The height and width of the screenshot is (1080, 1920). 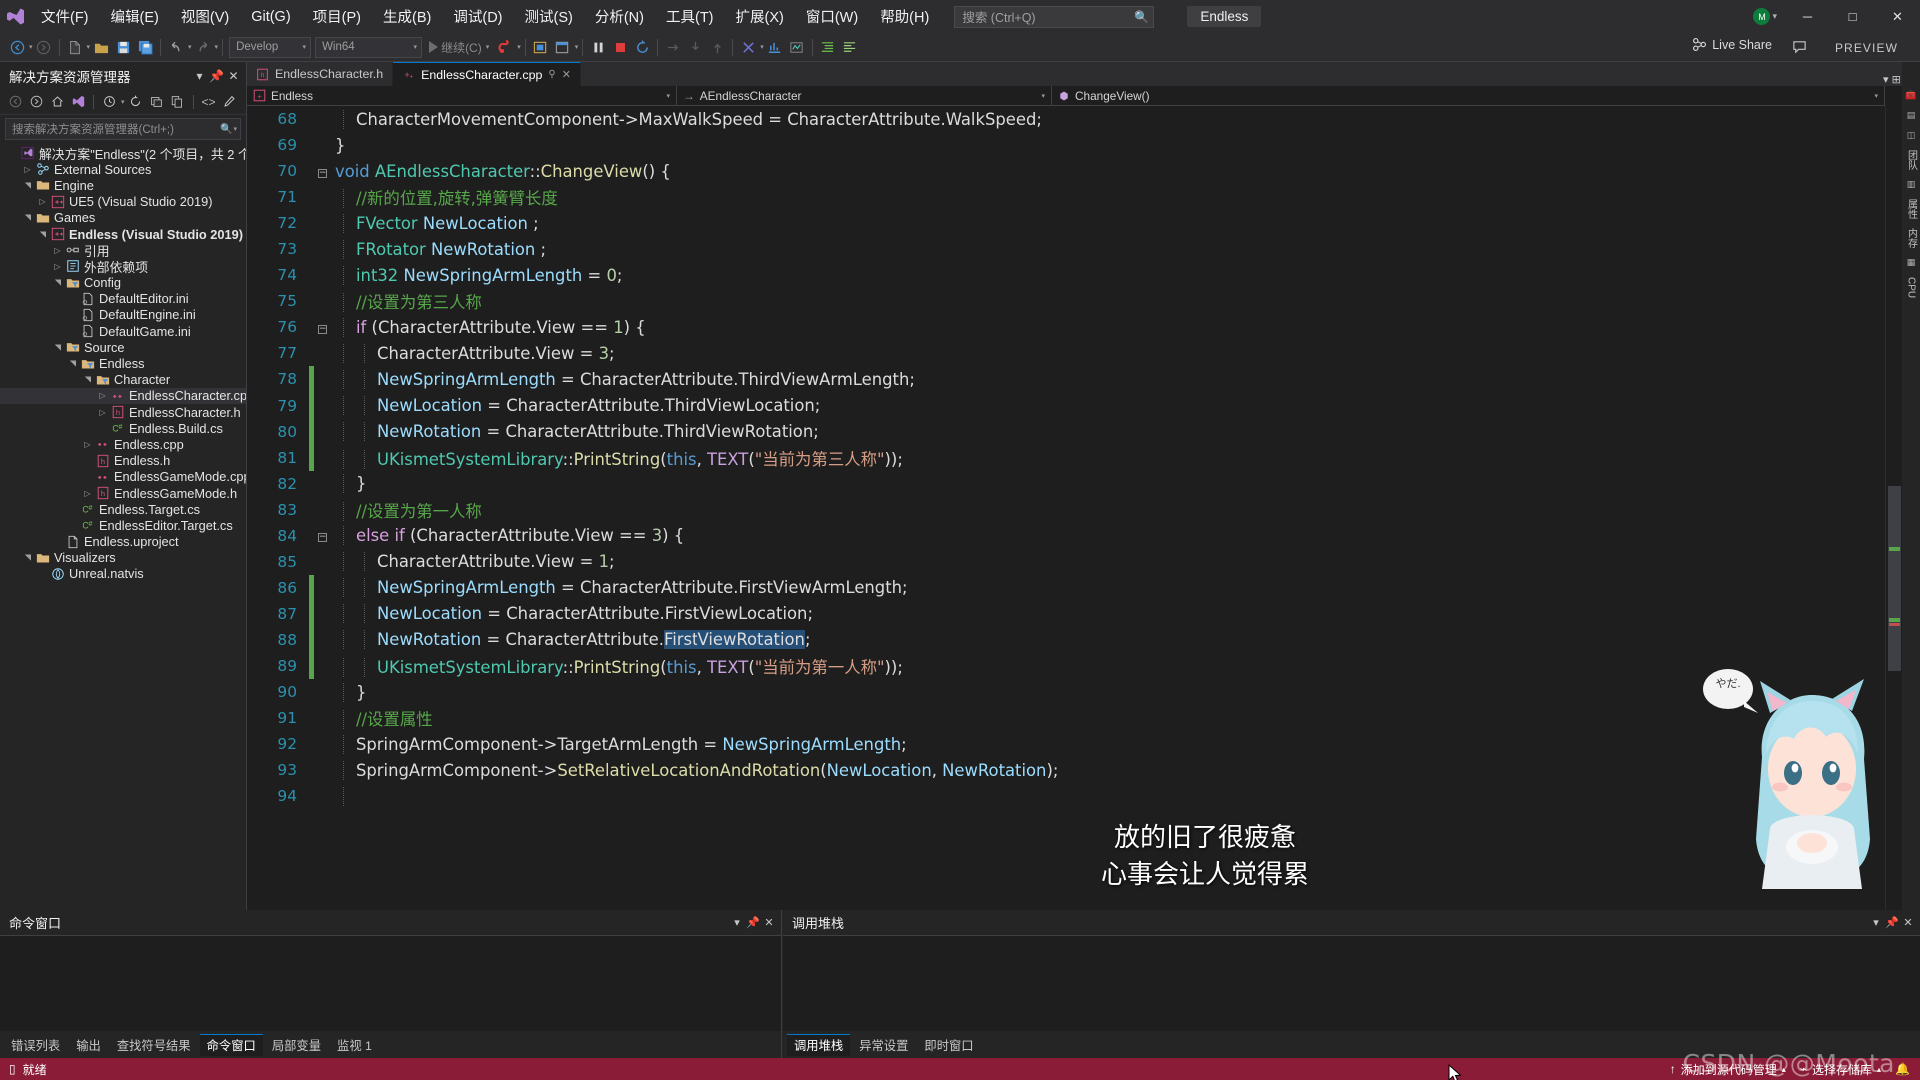 I want to click on tree-item: DefaultEngine.ini, so click(x=123, y=315).